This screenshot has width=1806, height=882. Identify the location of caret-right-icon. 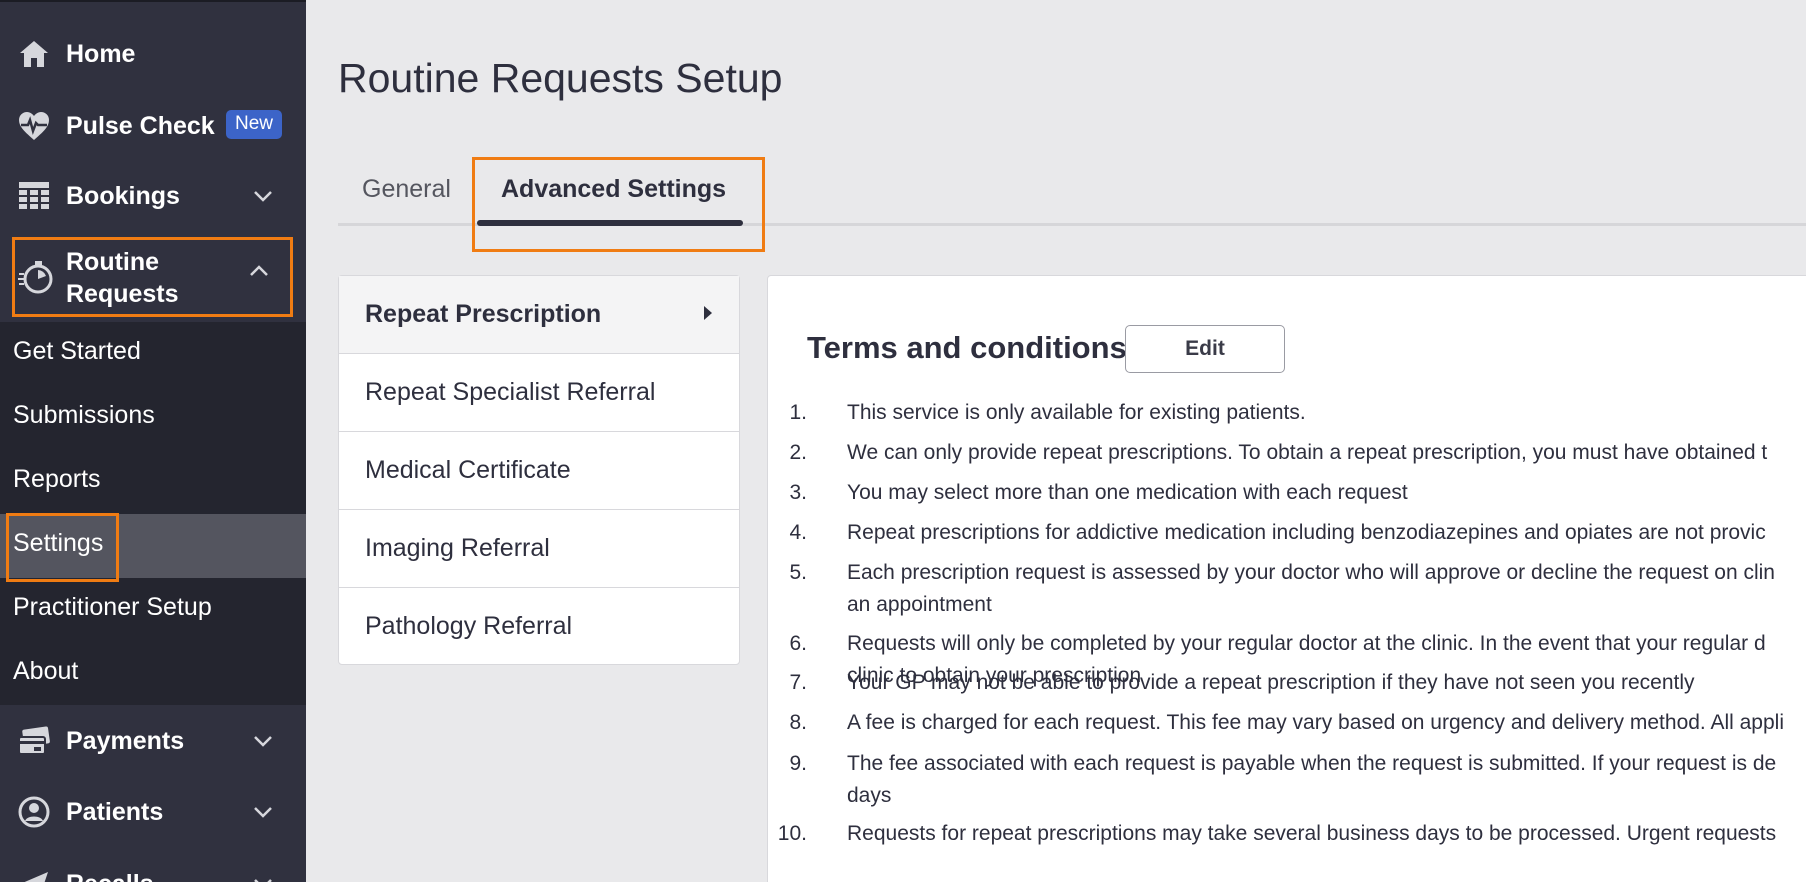
(708, 315).